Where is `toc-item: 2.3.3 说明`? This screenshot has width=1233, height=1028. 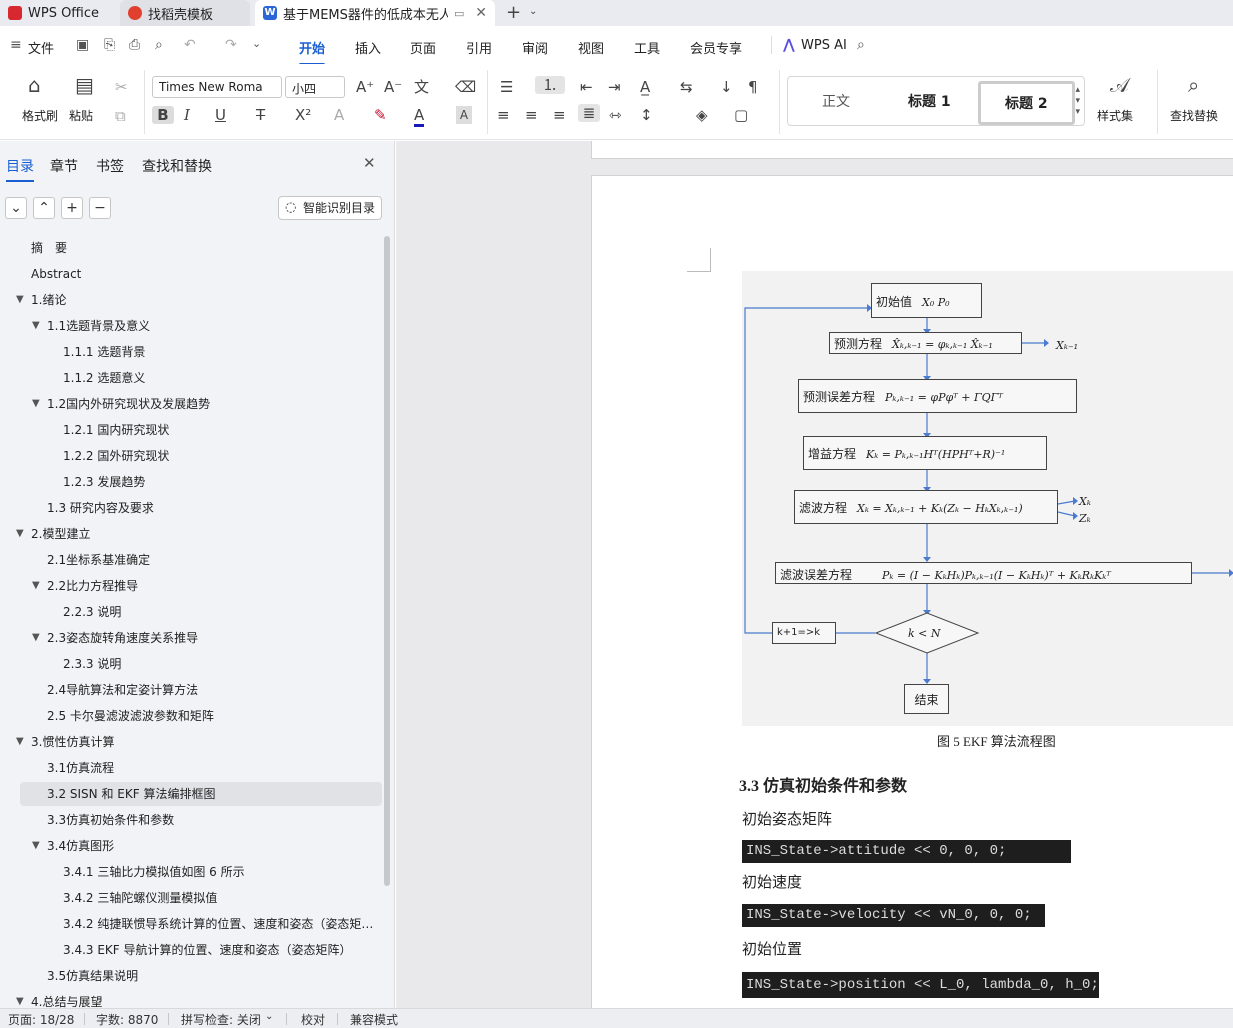
toc-item: 2.3.3 说明 is located at coordinates (219, 664).